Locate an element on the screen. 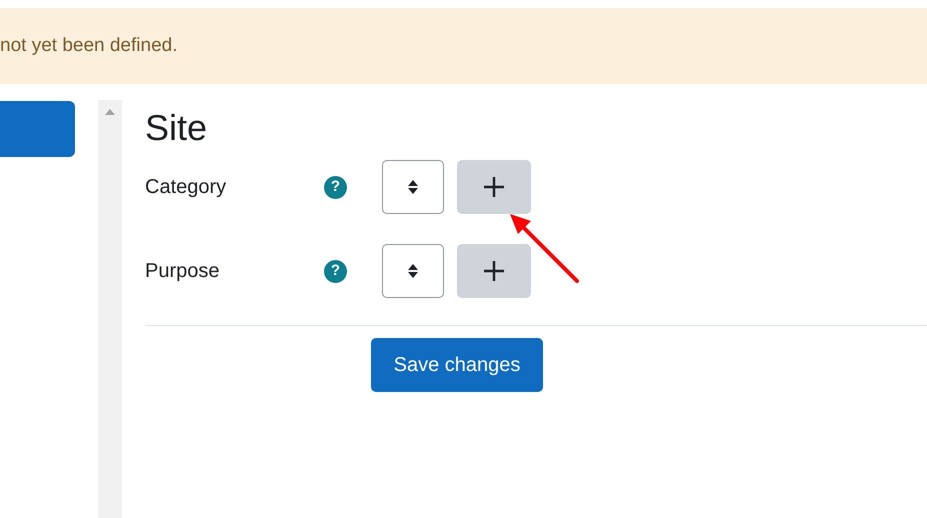  arrow-annotation is located at coordinates (544, 248).